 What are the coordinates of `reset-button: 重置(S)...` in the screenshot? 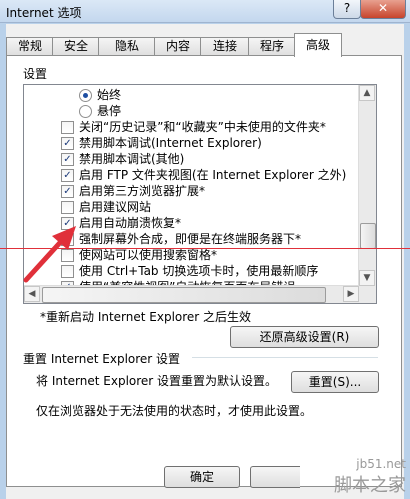 It's located at (335, 382).